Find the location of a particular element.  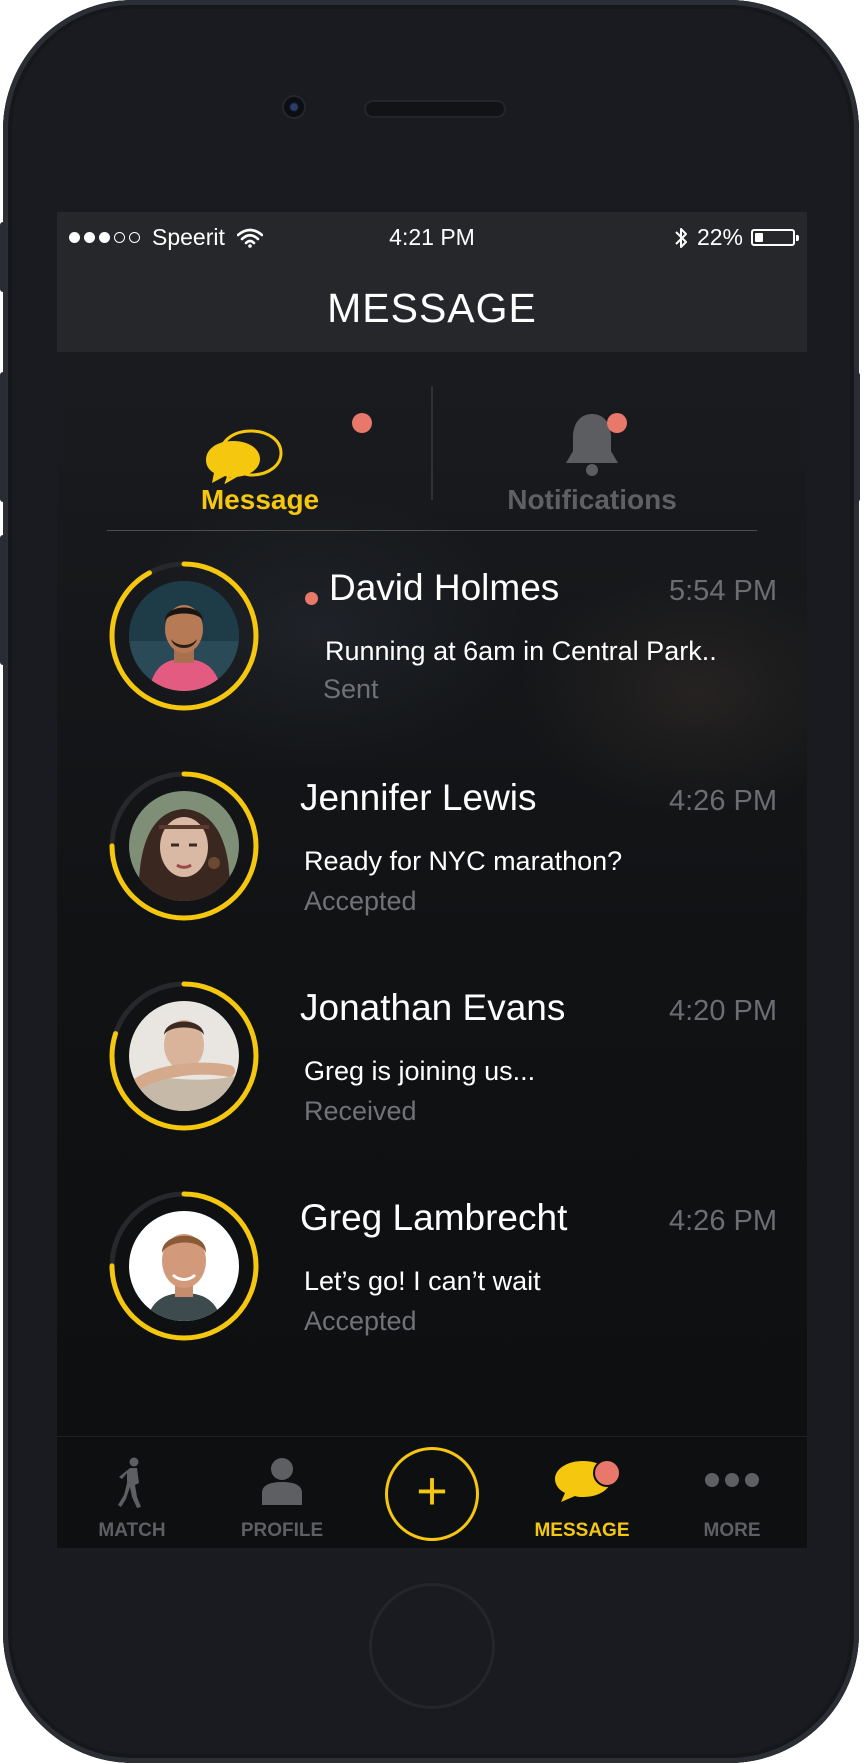

tab-match: MATCH is located at coordinates (132, 1492).